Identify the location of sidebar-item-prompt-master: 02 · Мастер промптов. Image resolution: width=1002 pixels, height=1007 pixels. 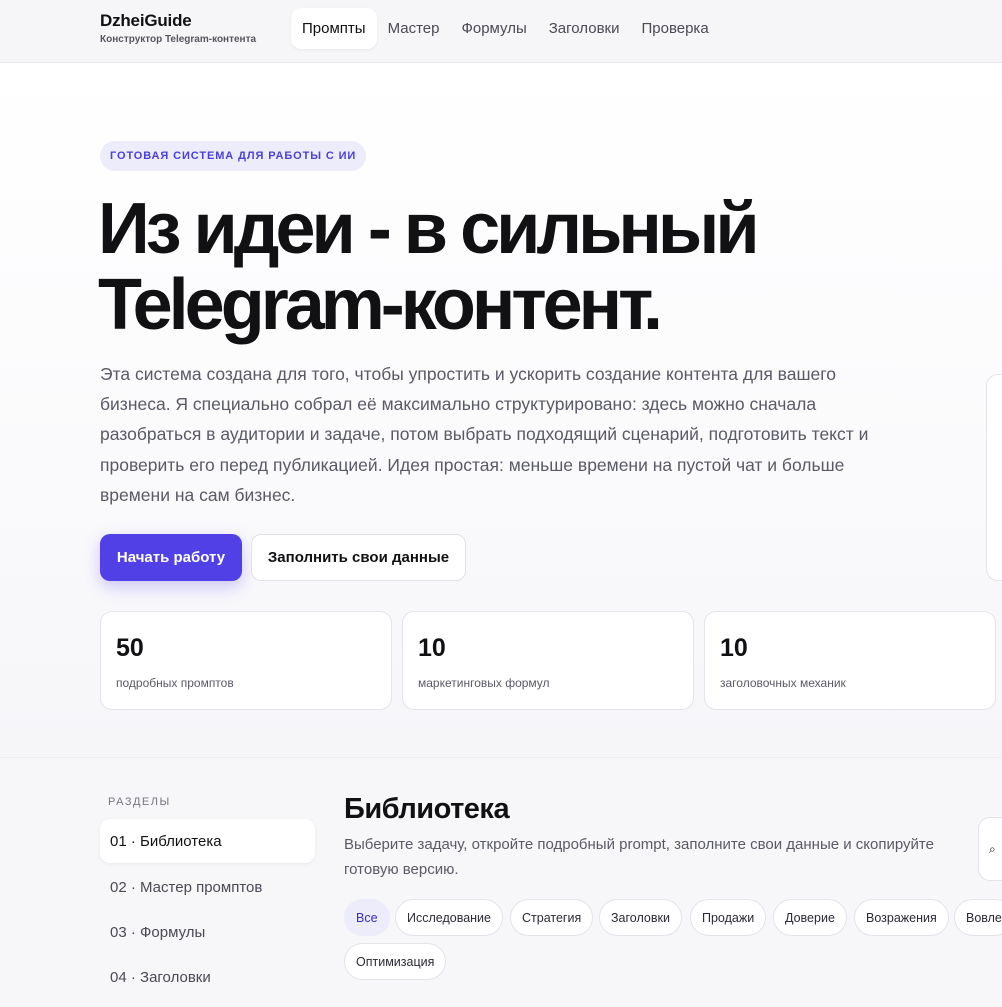
(207, 887).